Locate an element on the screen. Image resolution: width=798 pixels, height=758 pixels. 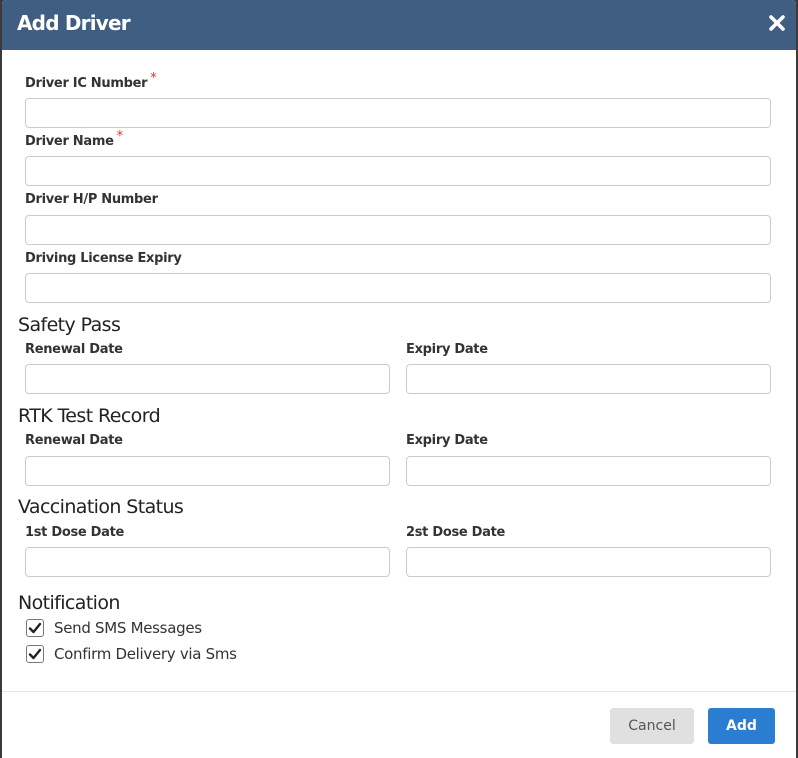
vaccination-heading: Vaccination Status is located at coordinates (101, 507).